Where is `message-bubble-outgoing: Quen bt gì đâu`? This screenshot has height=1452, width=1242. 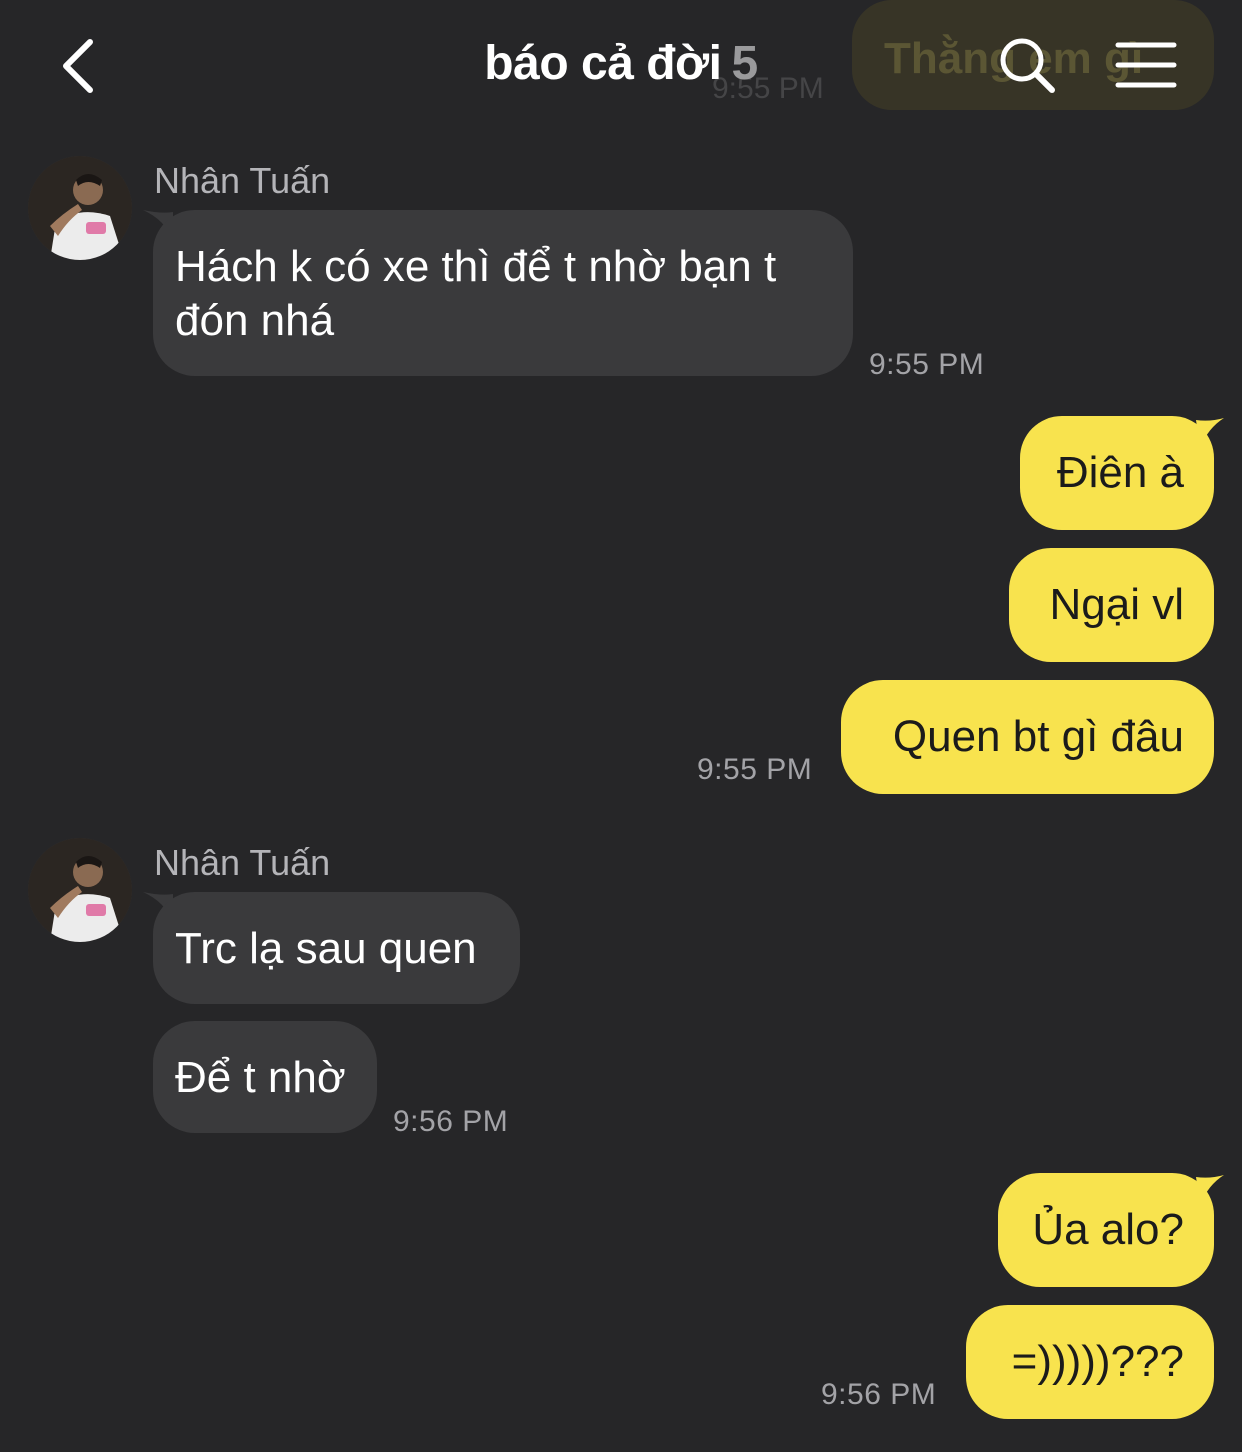
message-bubble-outgoing: Quen bt gì đâu is located at coordinates (1027, 737).